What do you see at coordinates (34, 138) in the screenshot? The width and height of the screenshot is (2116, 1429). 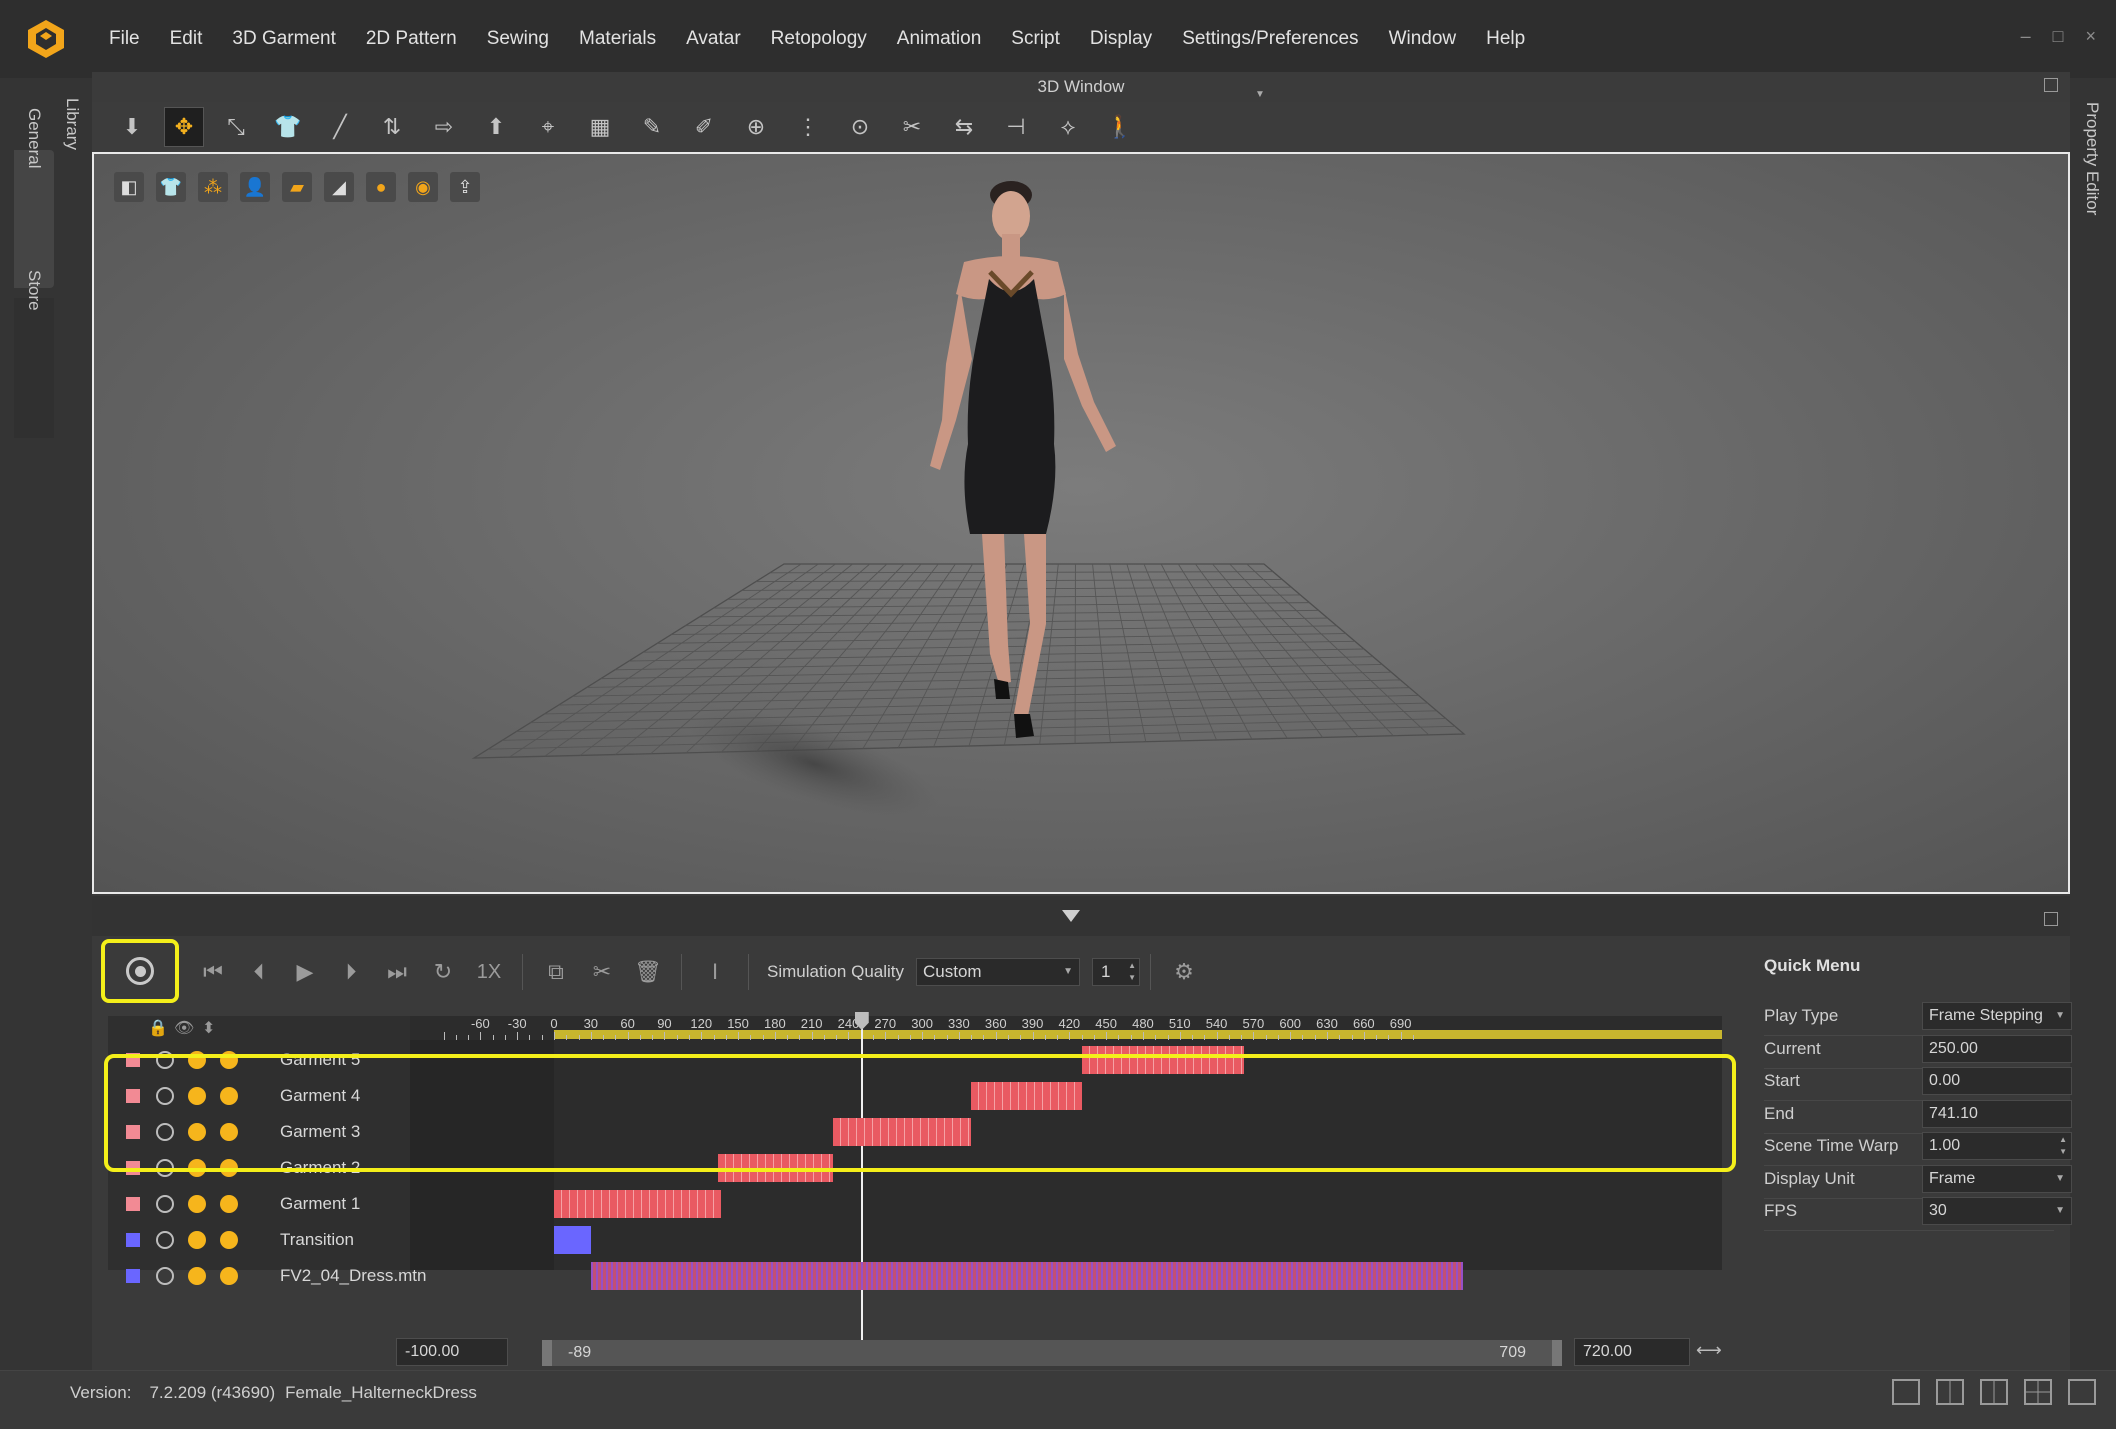 I see `tab-general-label: General` at bounding box center [34, 138].